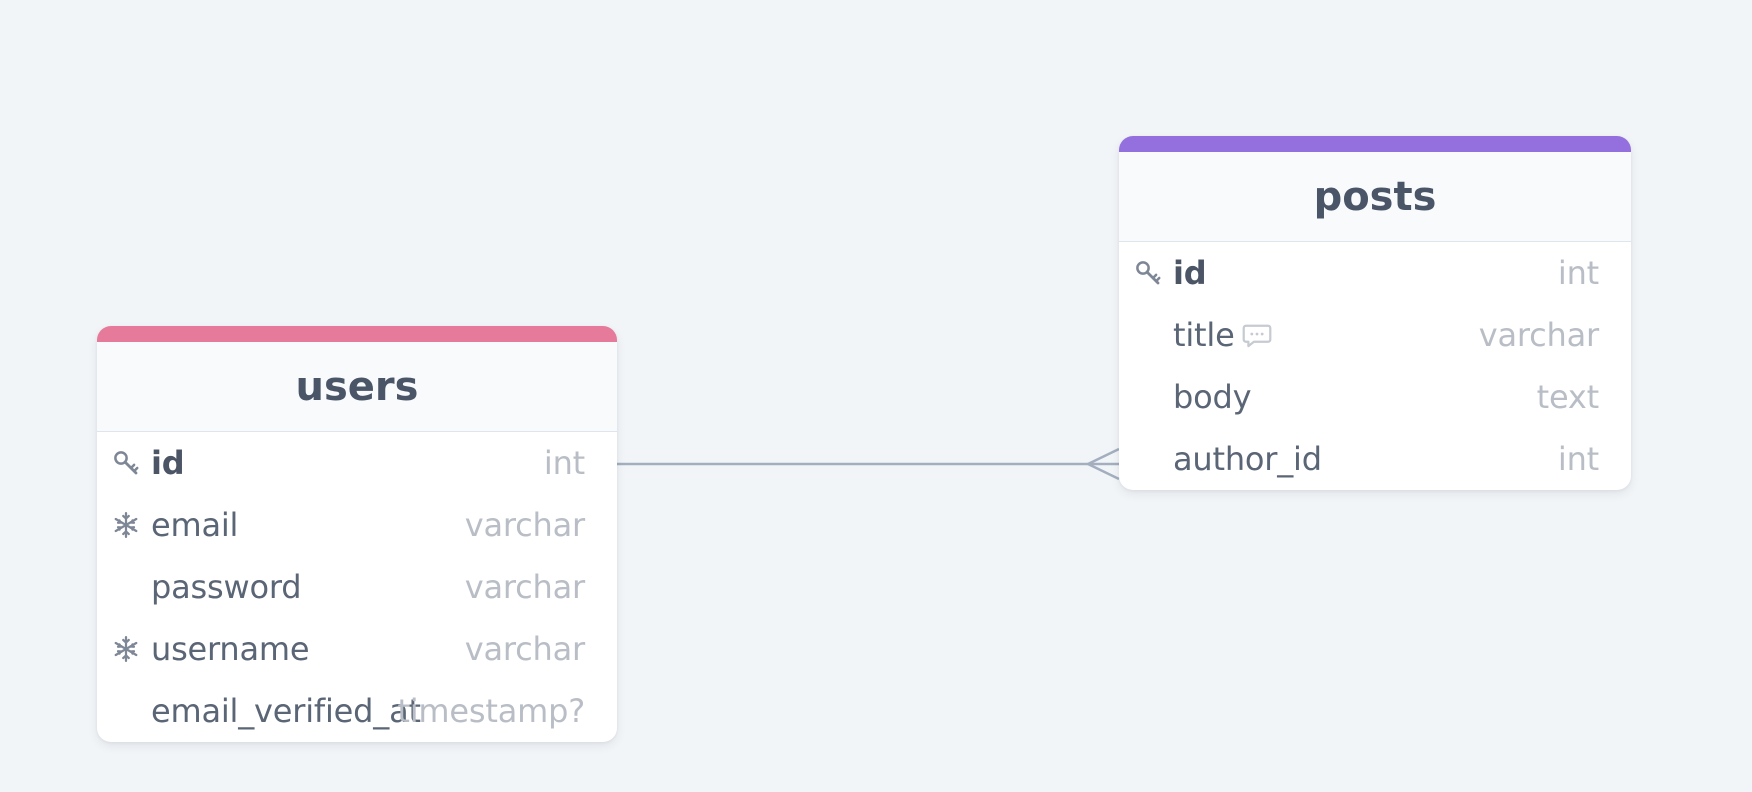 The height and width of the screenshot is (792, 1752). Describe the element at coordinates (1375, 335) in the screenshot. I see `posts-column-title: title varchar` at that location.